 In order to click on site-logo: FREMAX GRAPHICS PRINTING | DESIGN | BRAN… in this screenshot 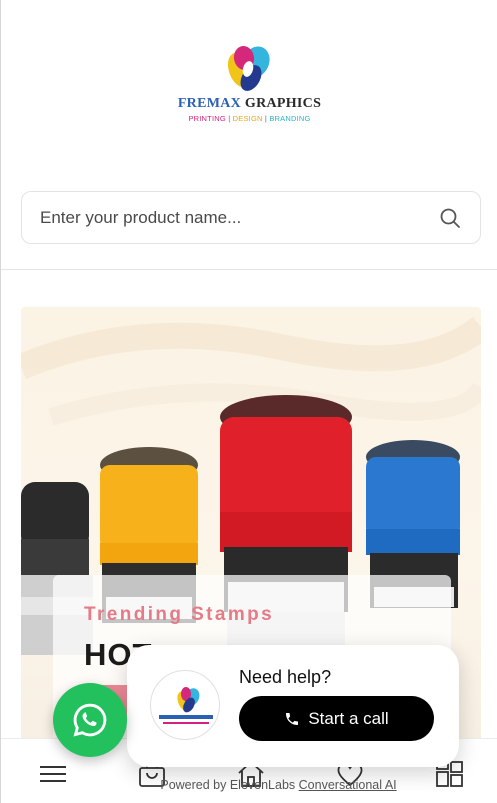, I will do `click(249, 81)`.